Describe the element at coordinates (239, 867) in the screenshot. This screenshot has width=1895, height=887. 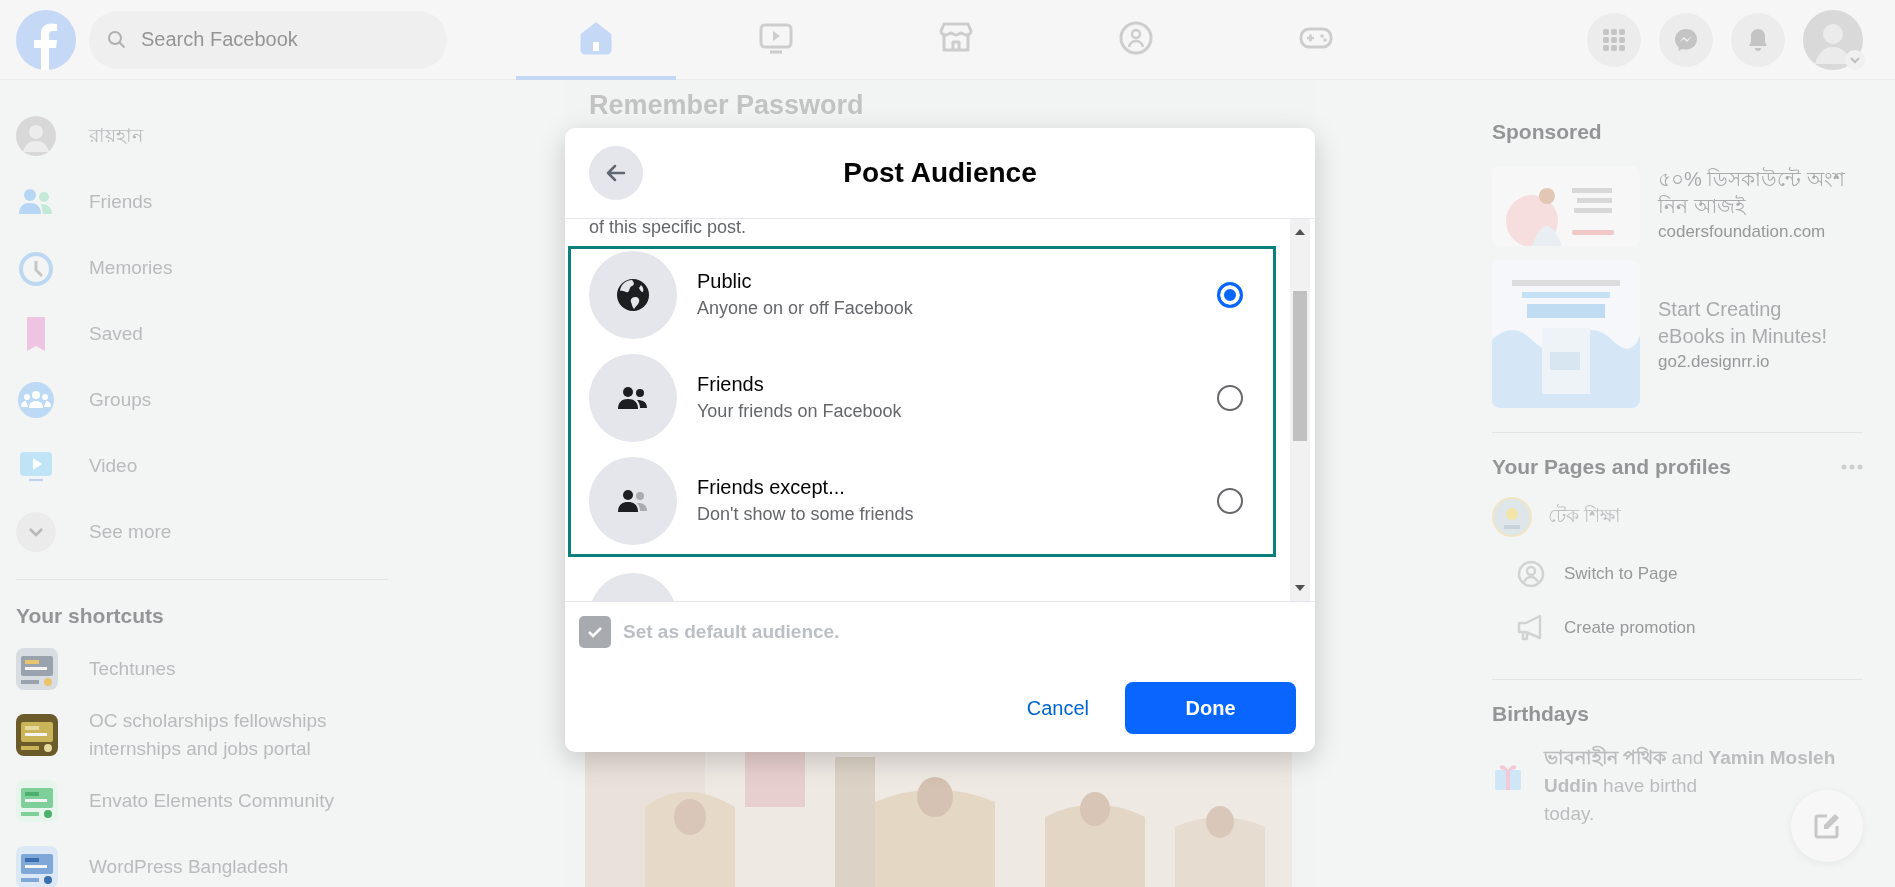
I see `shortcut-link: WordPress Bangladesh` at that location.